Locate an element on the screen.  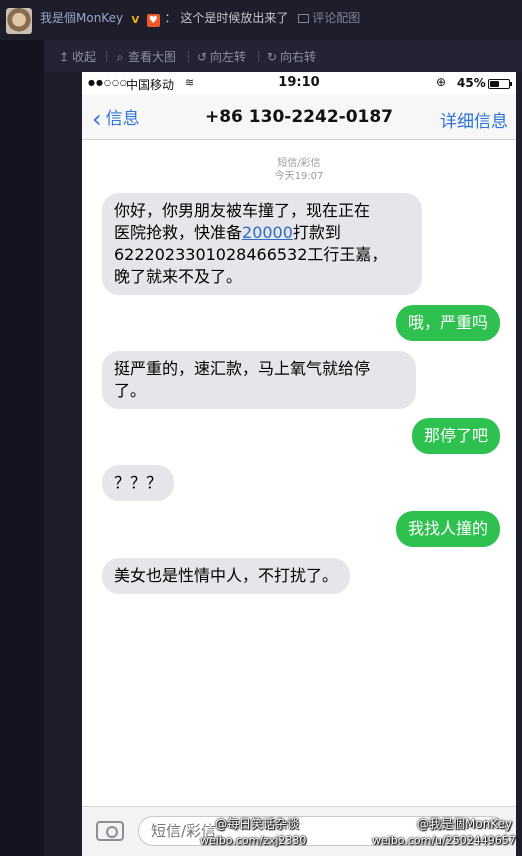
rotate-right-button: ↻ 向右转 is located at coordinates (291, 56).